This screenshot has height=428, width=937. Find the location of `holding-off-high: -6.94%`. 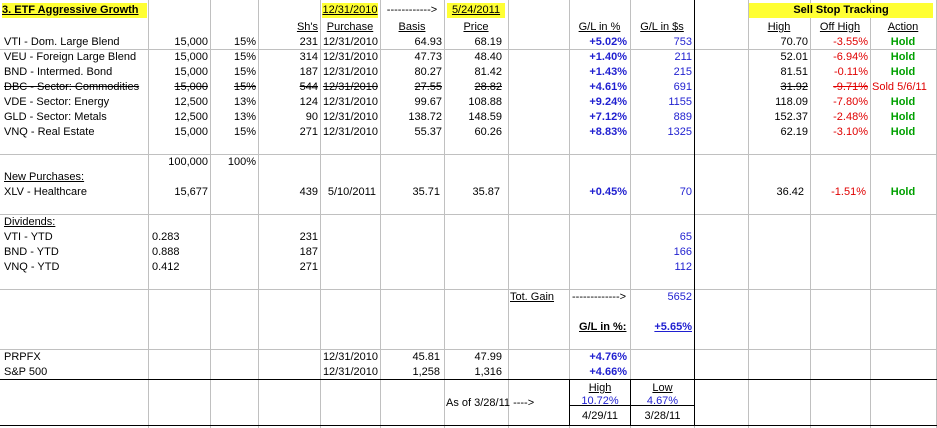

holding-off-high: -6.94% is located at coordinates (850, 57).